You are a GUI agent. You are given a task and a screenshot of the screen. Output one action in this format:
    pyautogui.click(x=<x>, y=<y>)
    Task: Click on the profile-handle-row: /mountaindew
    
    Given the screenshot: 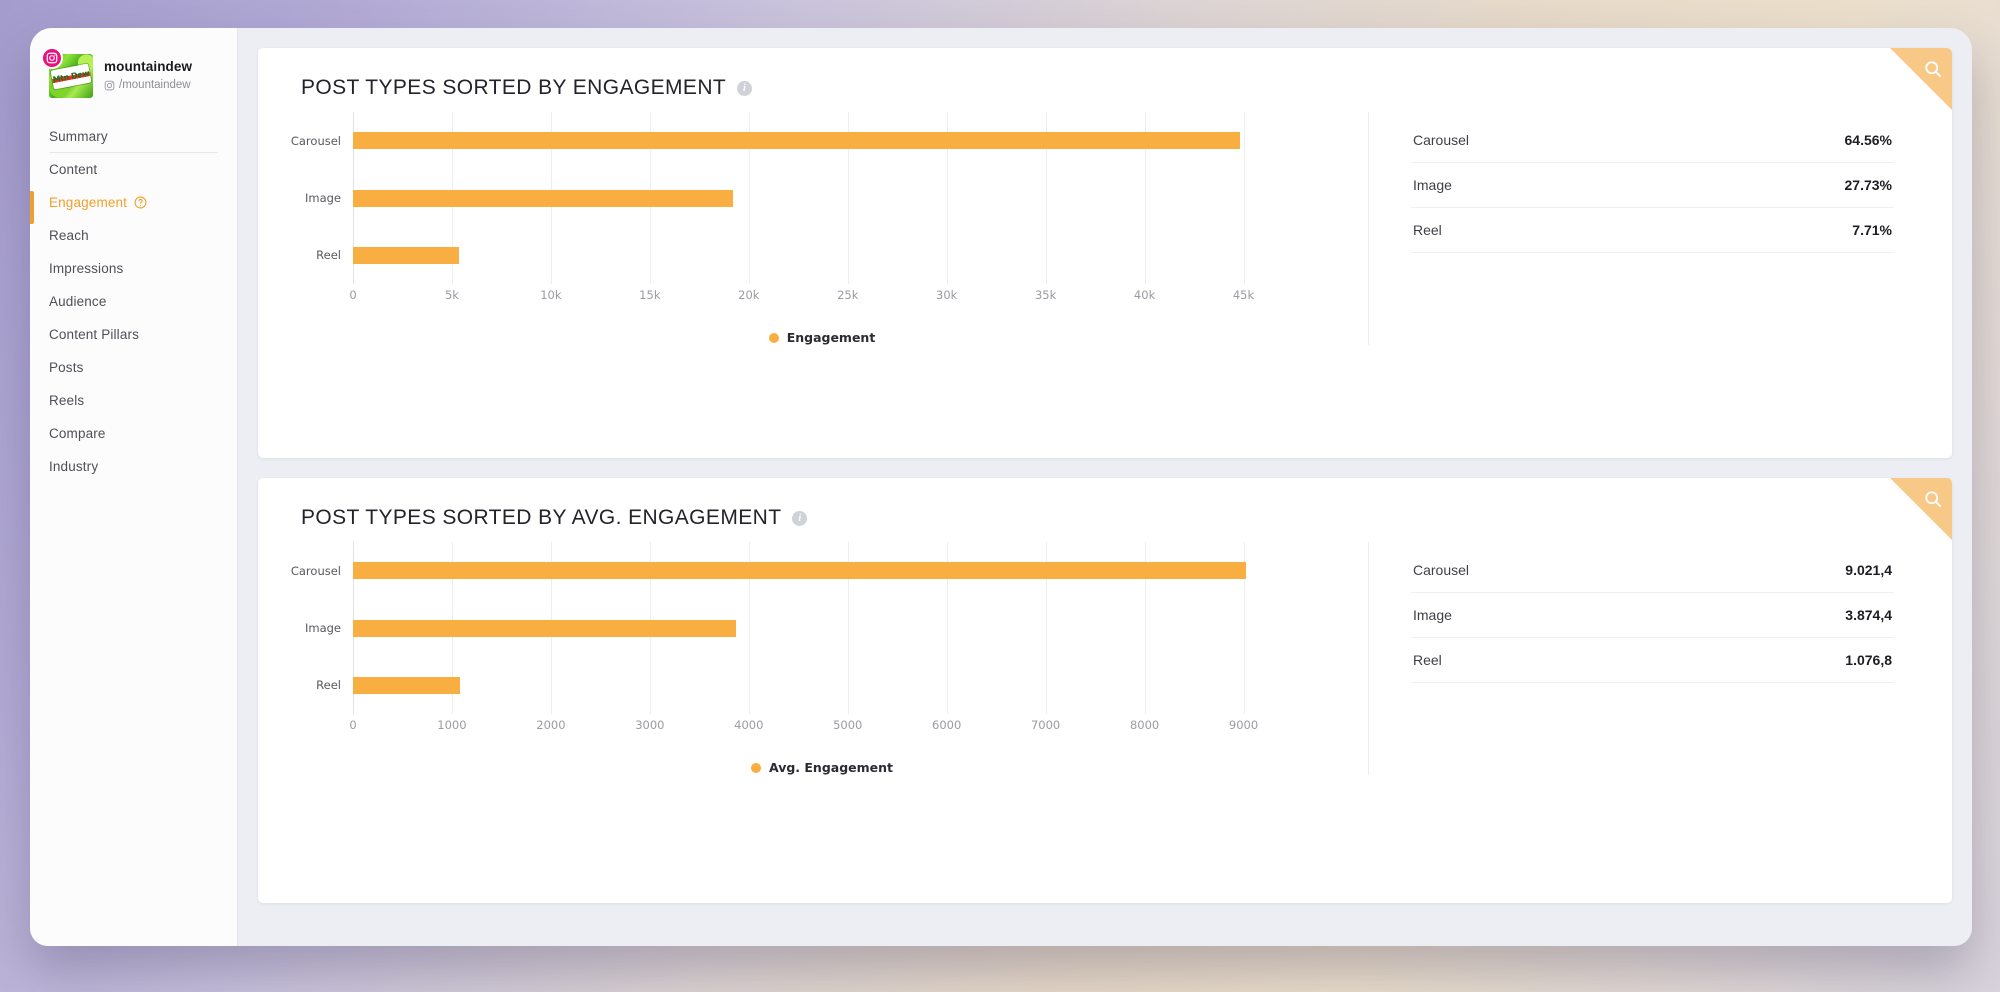 What is the action you would take?
    pyautogui.click(x=148, y=85)
    